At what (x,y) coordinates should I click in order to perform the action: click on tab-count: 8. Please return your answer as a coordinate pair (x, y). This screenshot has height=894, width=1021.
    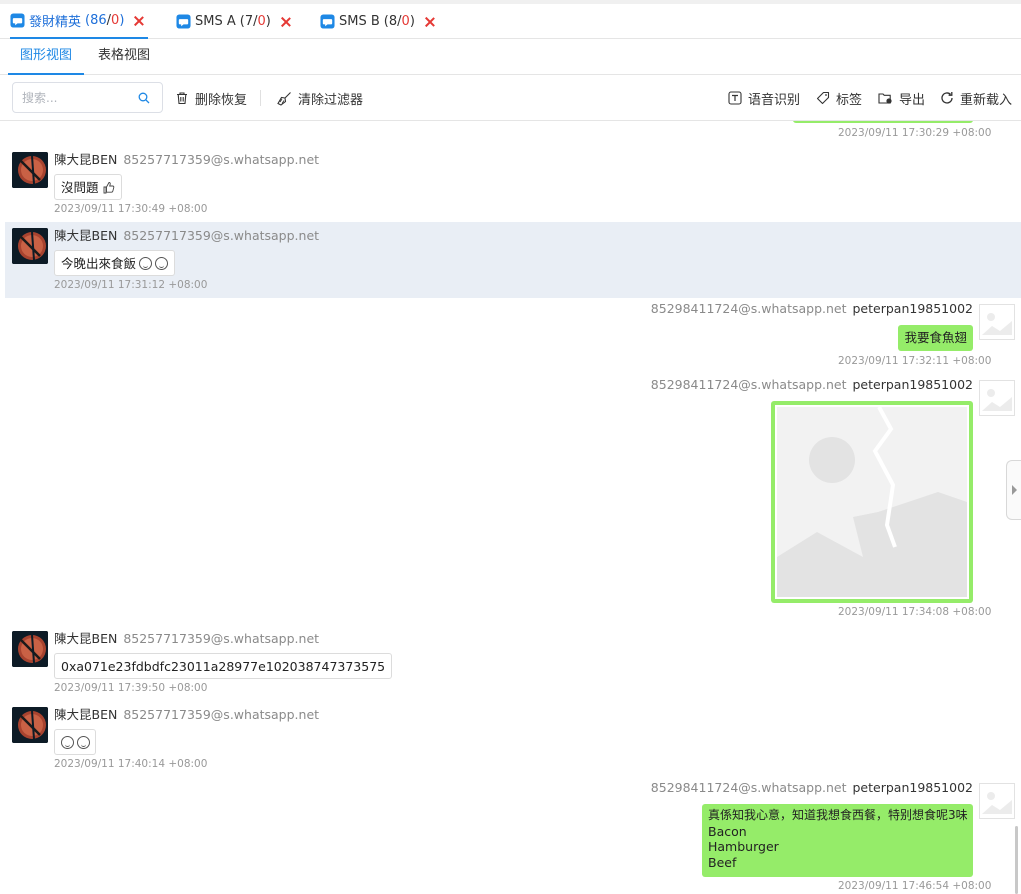
    Looking at the image, I should click on (393, 21).